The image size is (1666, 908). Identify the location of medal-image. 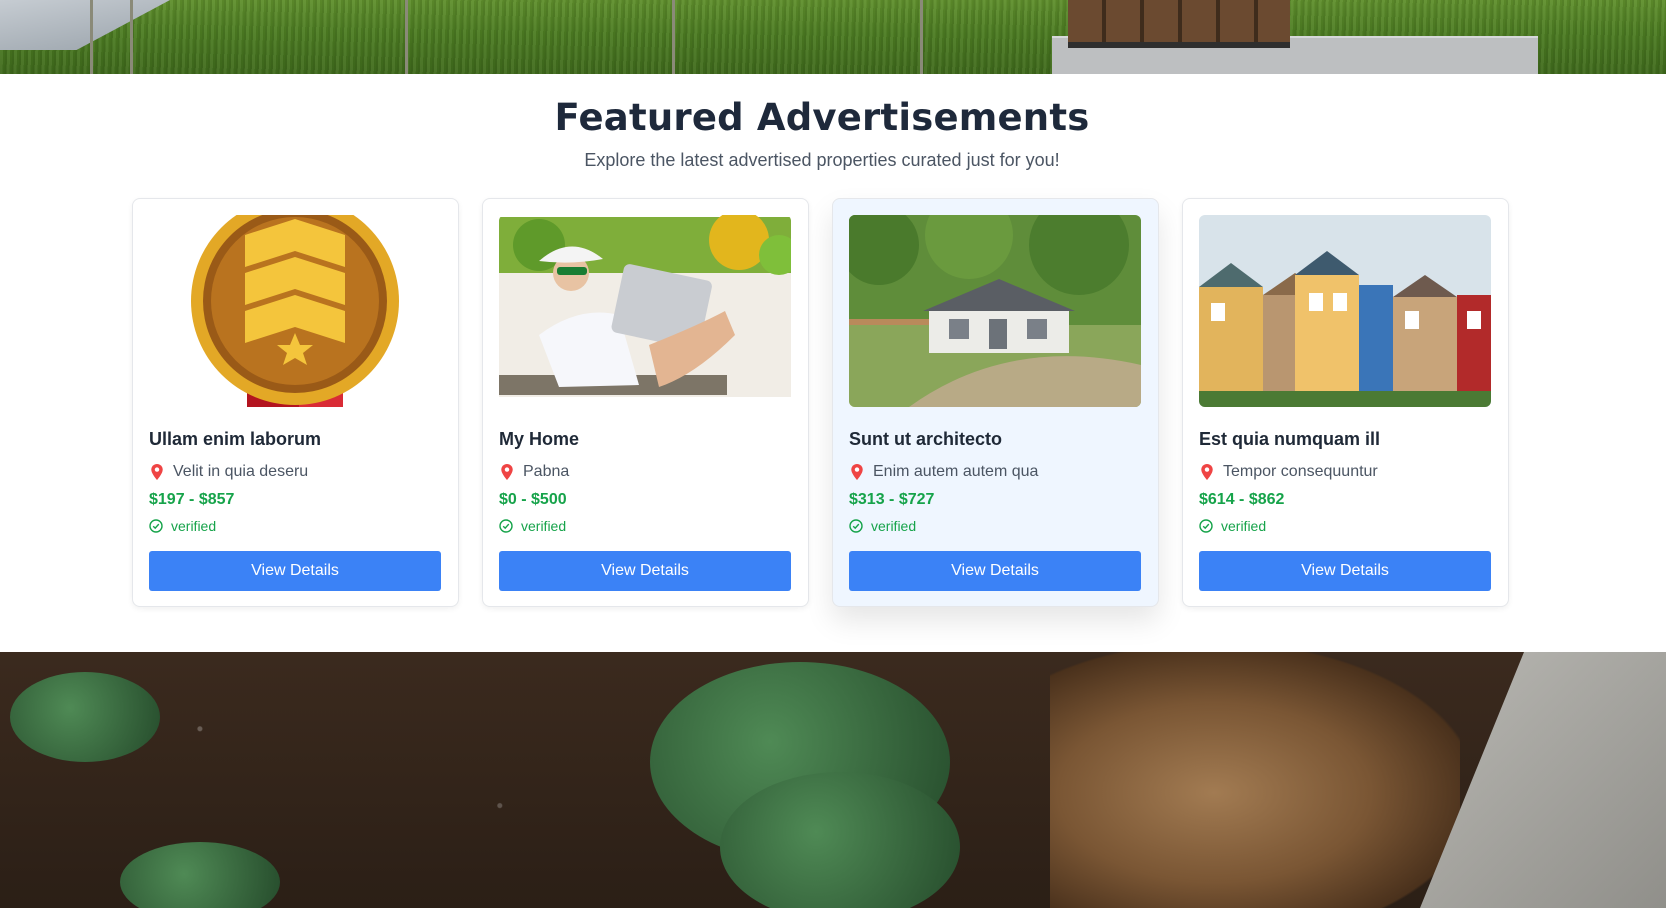
(295, 311).